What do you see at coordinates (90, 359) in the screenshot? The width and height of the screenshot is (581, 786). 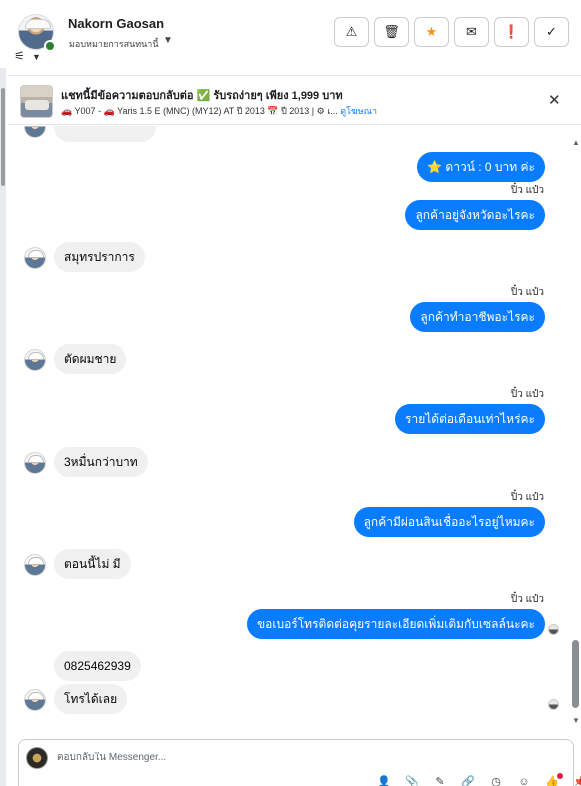 I see `incoming-message: ตัดผมชาย` at bounding box center [90, 359].